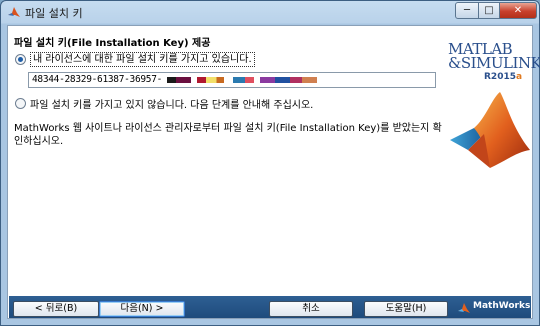 The image size is (540, 326). I want to click on mathworks-wordmark: MathWorks, so click(502, 306).